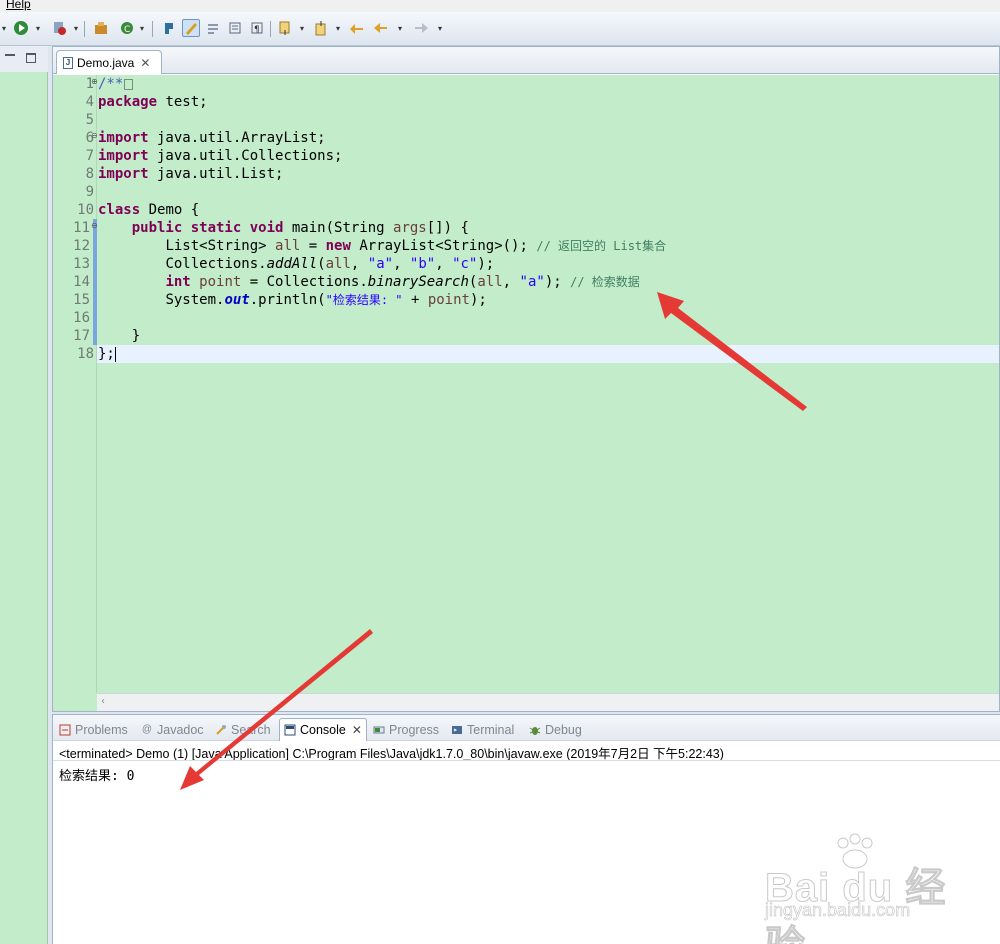 The width and height of the screenshot is (1000, 944). Describe the element at coordinates (89, 174) in the screenshot. I see `line-number: 8` at that location.